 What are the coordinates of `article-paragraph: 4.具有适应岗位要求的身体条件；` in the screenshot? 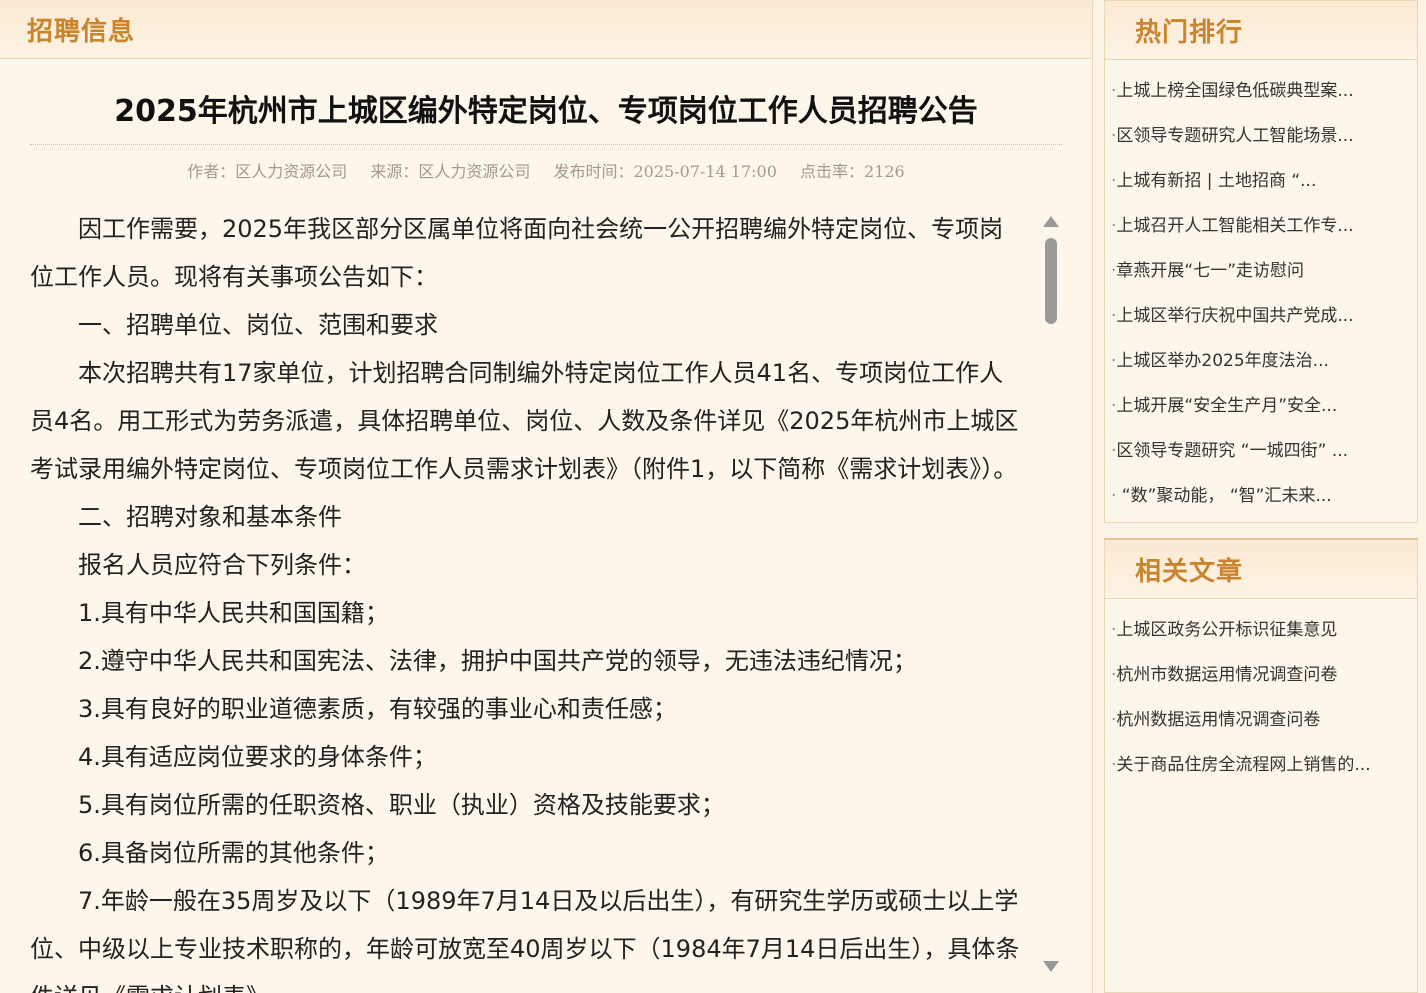 It's located at (257, 757).